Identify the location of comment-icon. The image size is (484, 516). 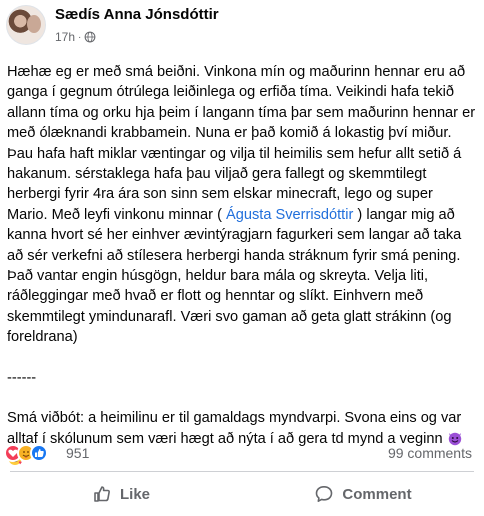
(324, 494).